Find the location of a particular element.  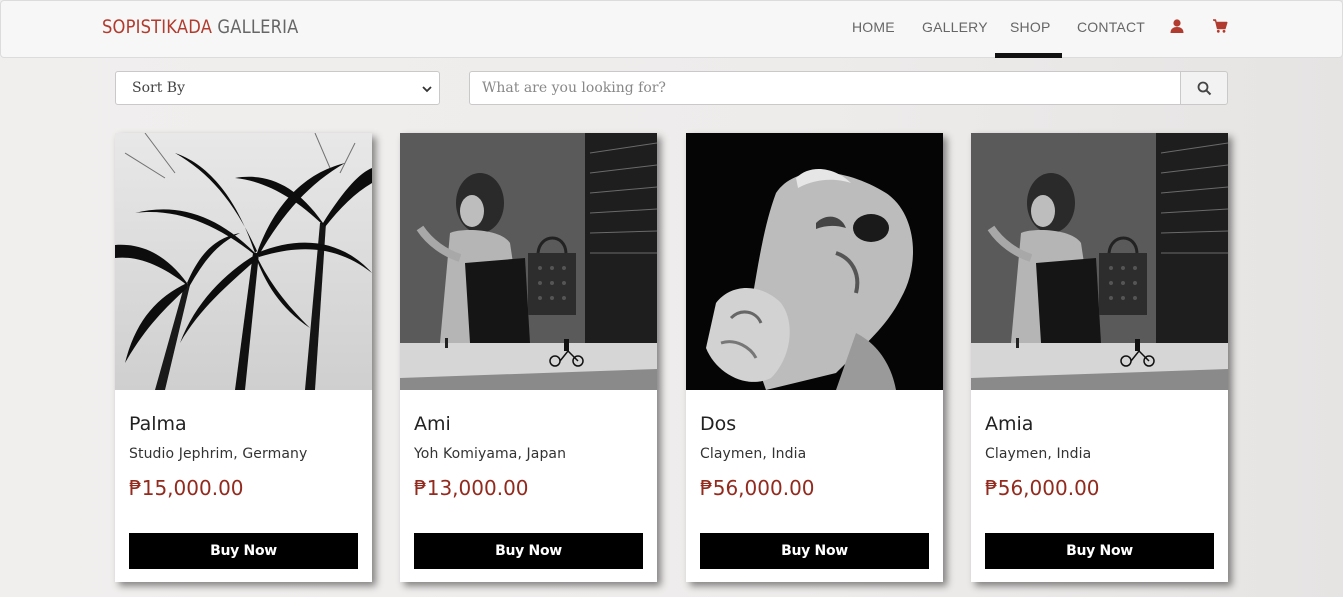

search-button is located at coordinates (1204, 88).